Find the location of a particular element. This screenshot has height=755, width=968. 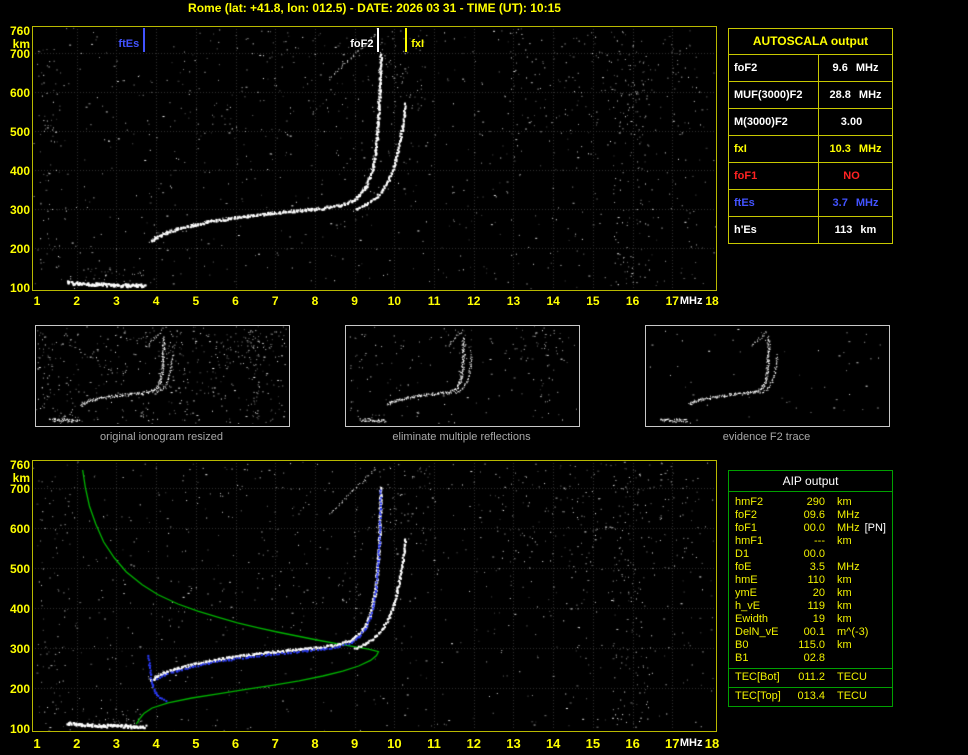

parameter-value-cell: 113 km is located at coordinates (855, 230).